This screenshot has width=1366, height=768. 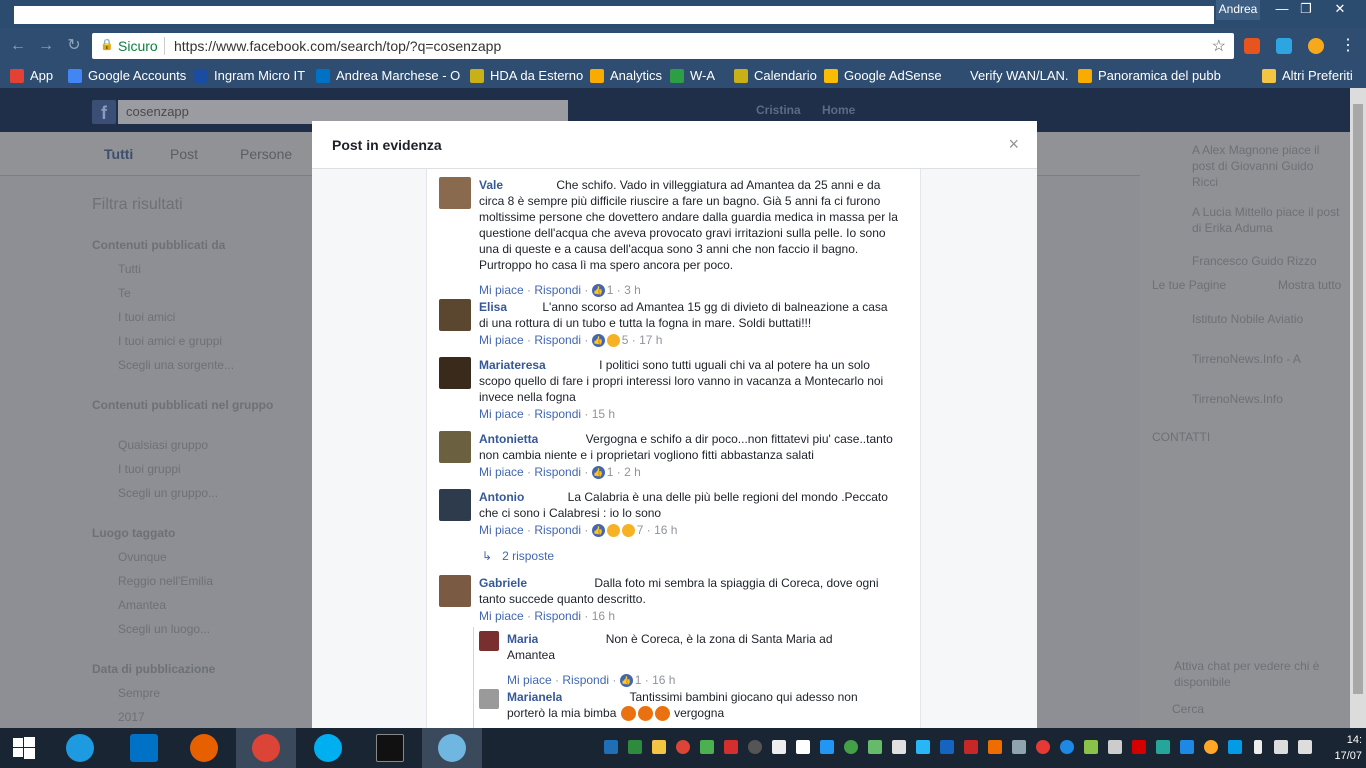 I want to click on bookmark-adsense: Google AdSense, so click(x=883, y=76).